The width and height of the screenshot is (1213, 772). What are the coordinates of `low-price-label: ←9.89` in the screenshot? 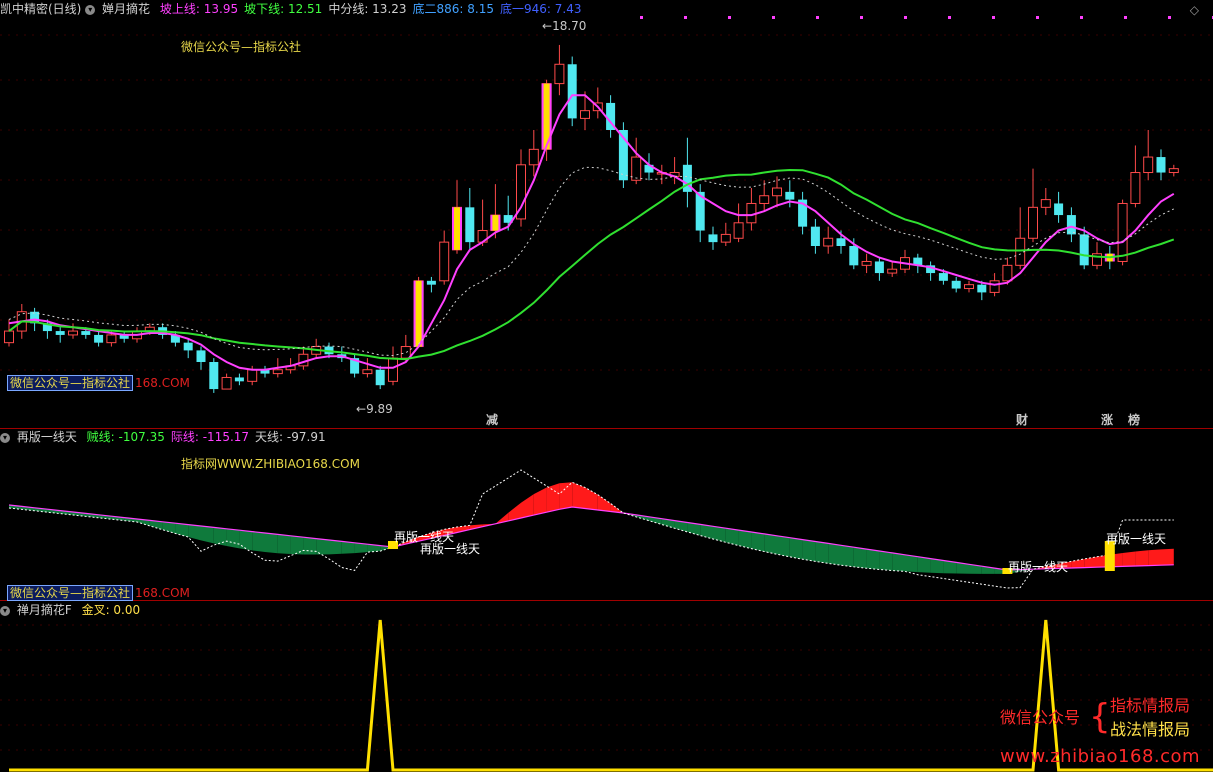 It's located at (374, 409).